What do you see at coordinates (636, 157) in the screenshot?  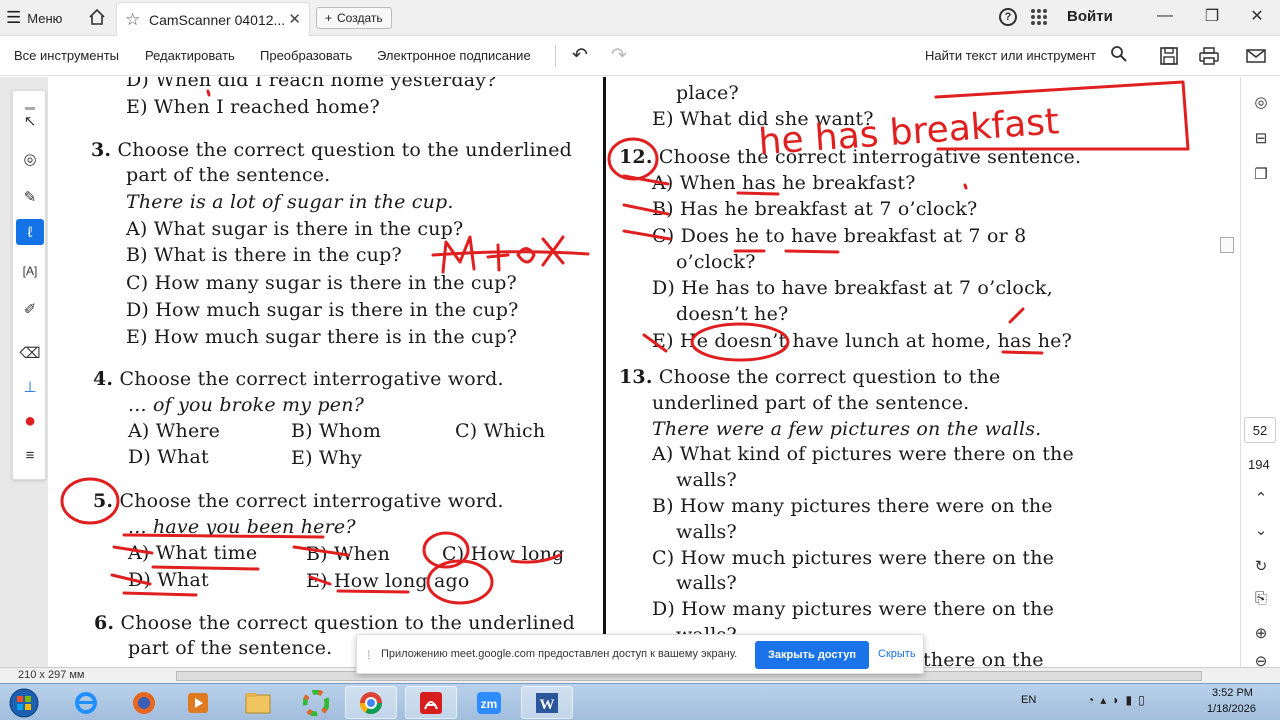 I see `q12-number: 12.` at bounding box center [636, 157].